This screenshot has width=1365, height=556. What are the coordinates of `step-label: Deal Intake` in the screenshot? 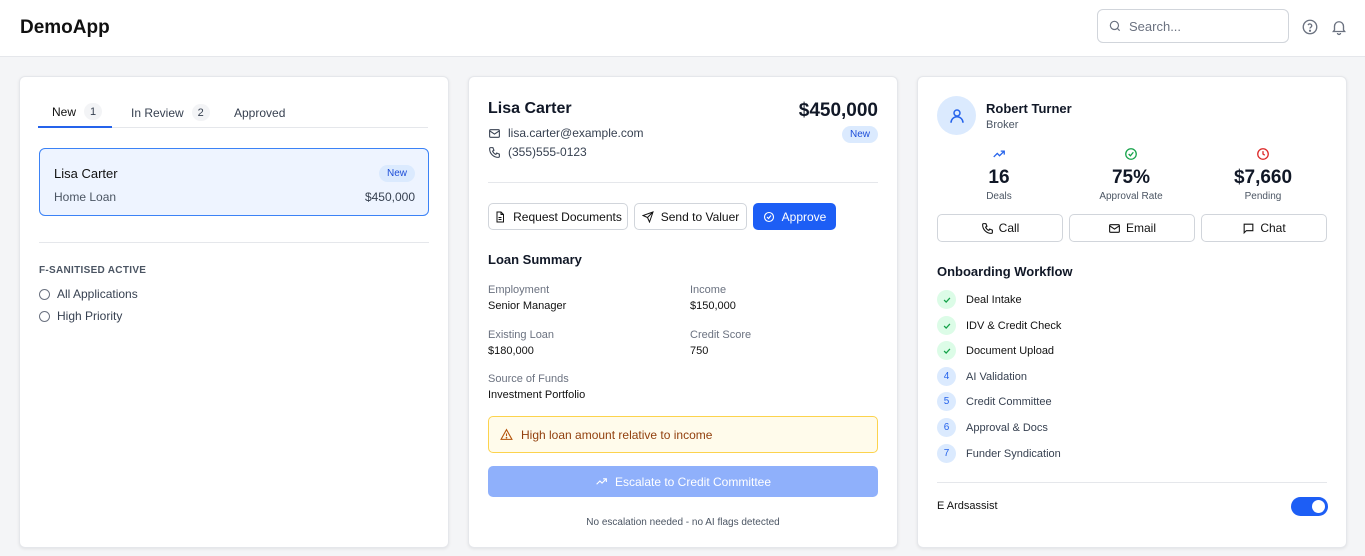 It's located at (994, 299).